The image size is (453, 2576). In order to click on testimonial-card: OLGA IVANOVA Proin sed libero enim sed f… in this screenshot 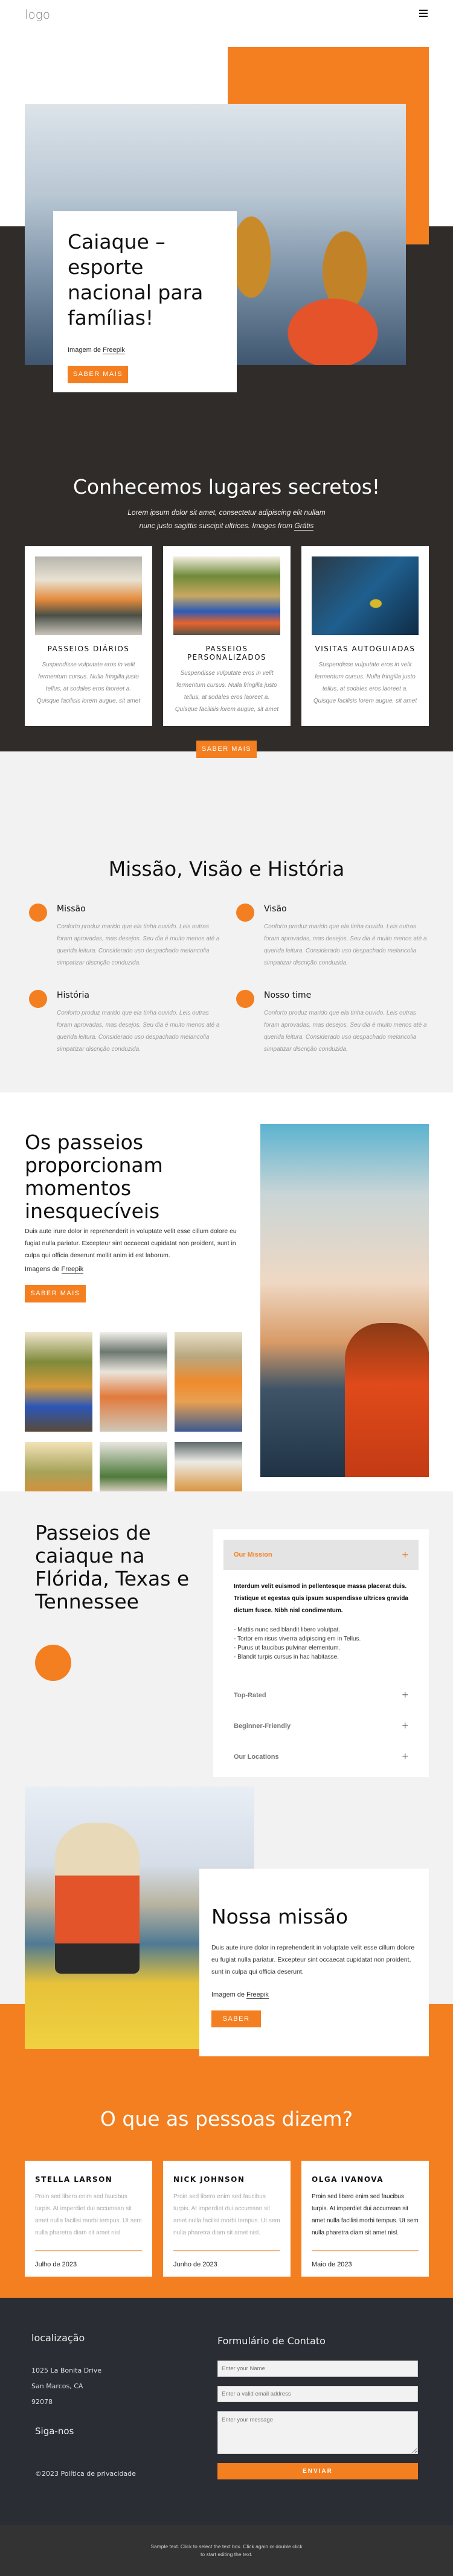, I will do `click(365, 2219)`.